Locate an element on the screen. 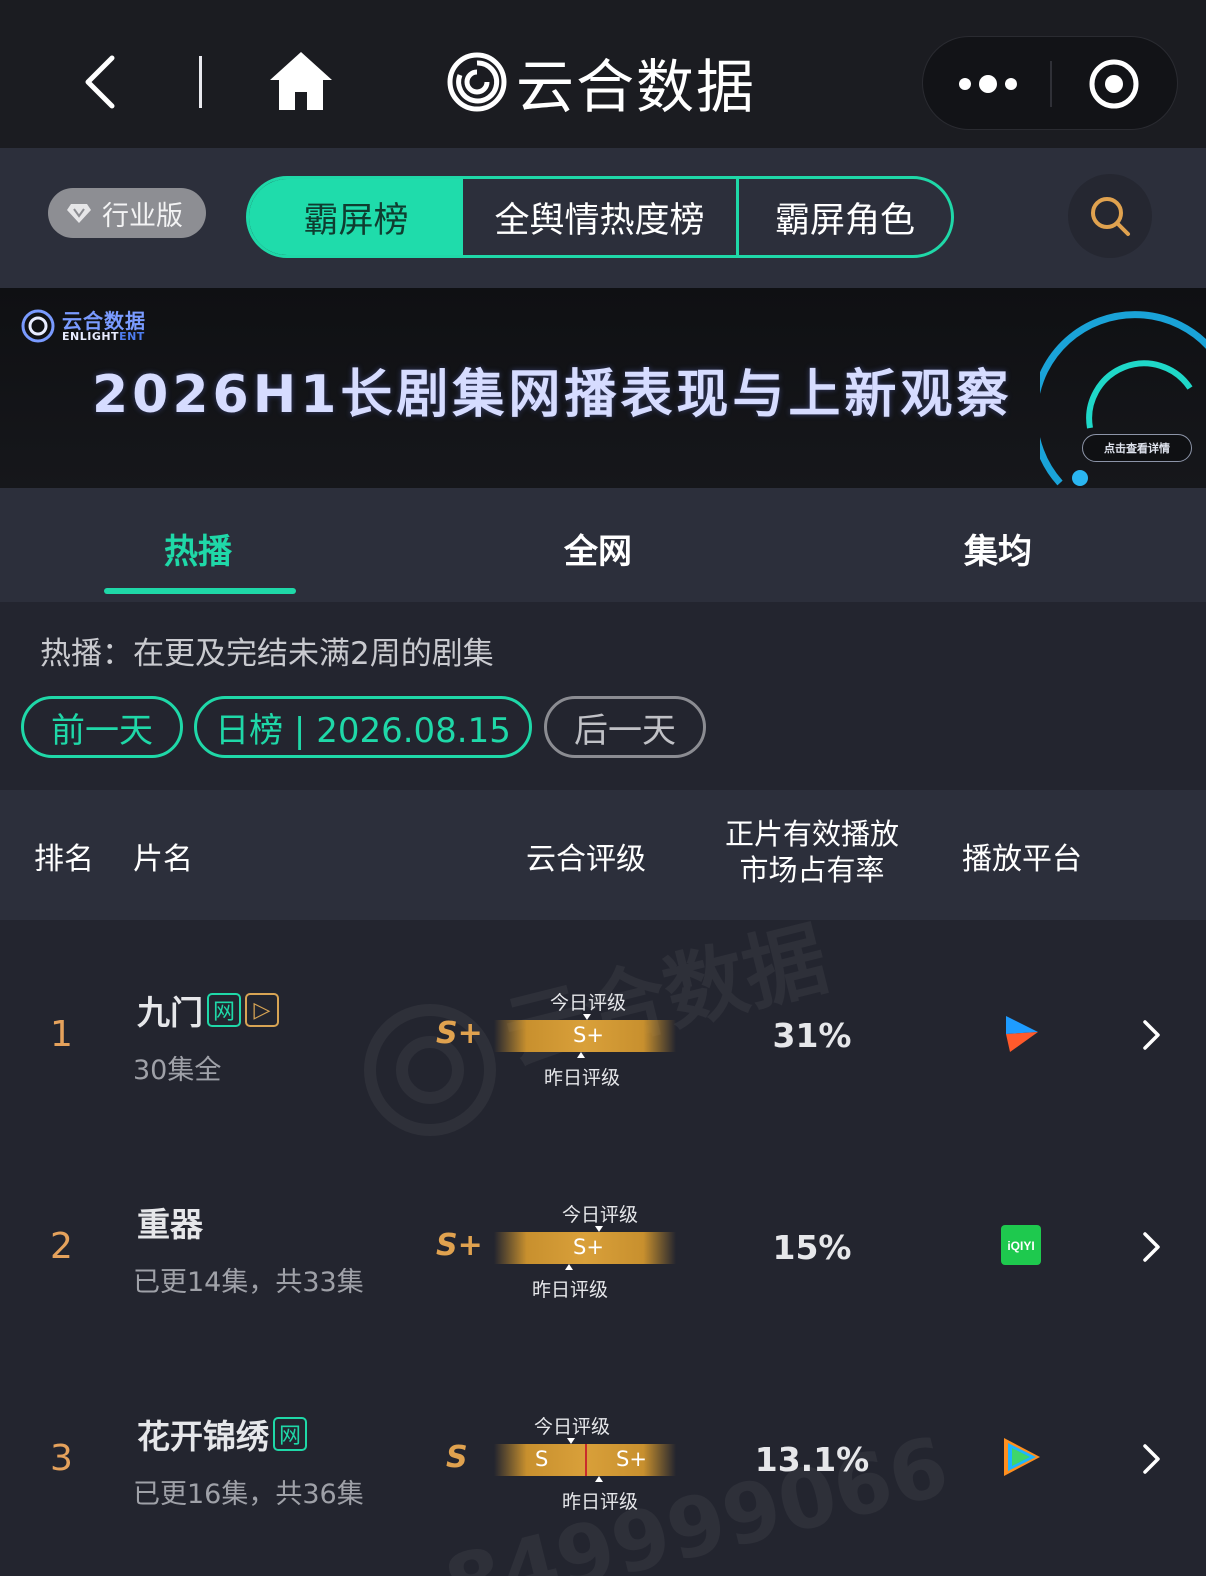 This screenshot has width=1206, height=1576. header-rank: 排名 is located at coordinates (64, 859).